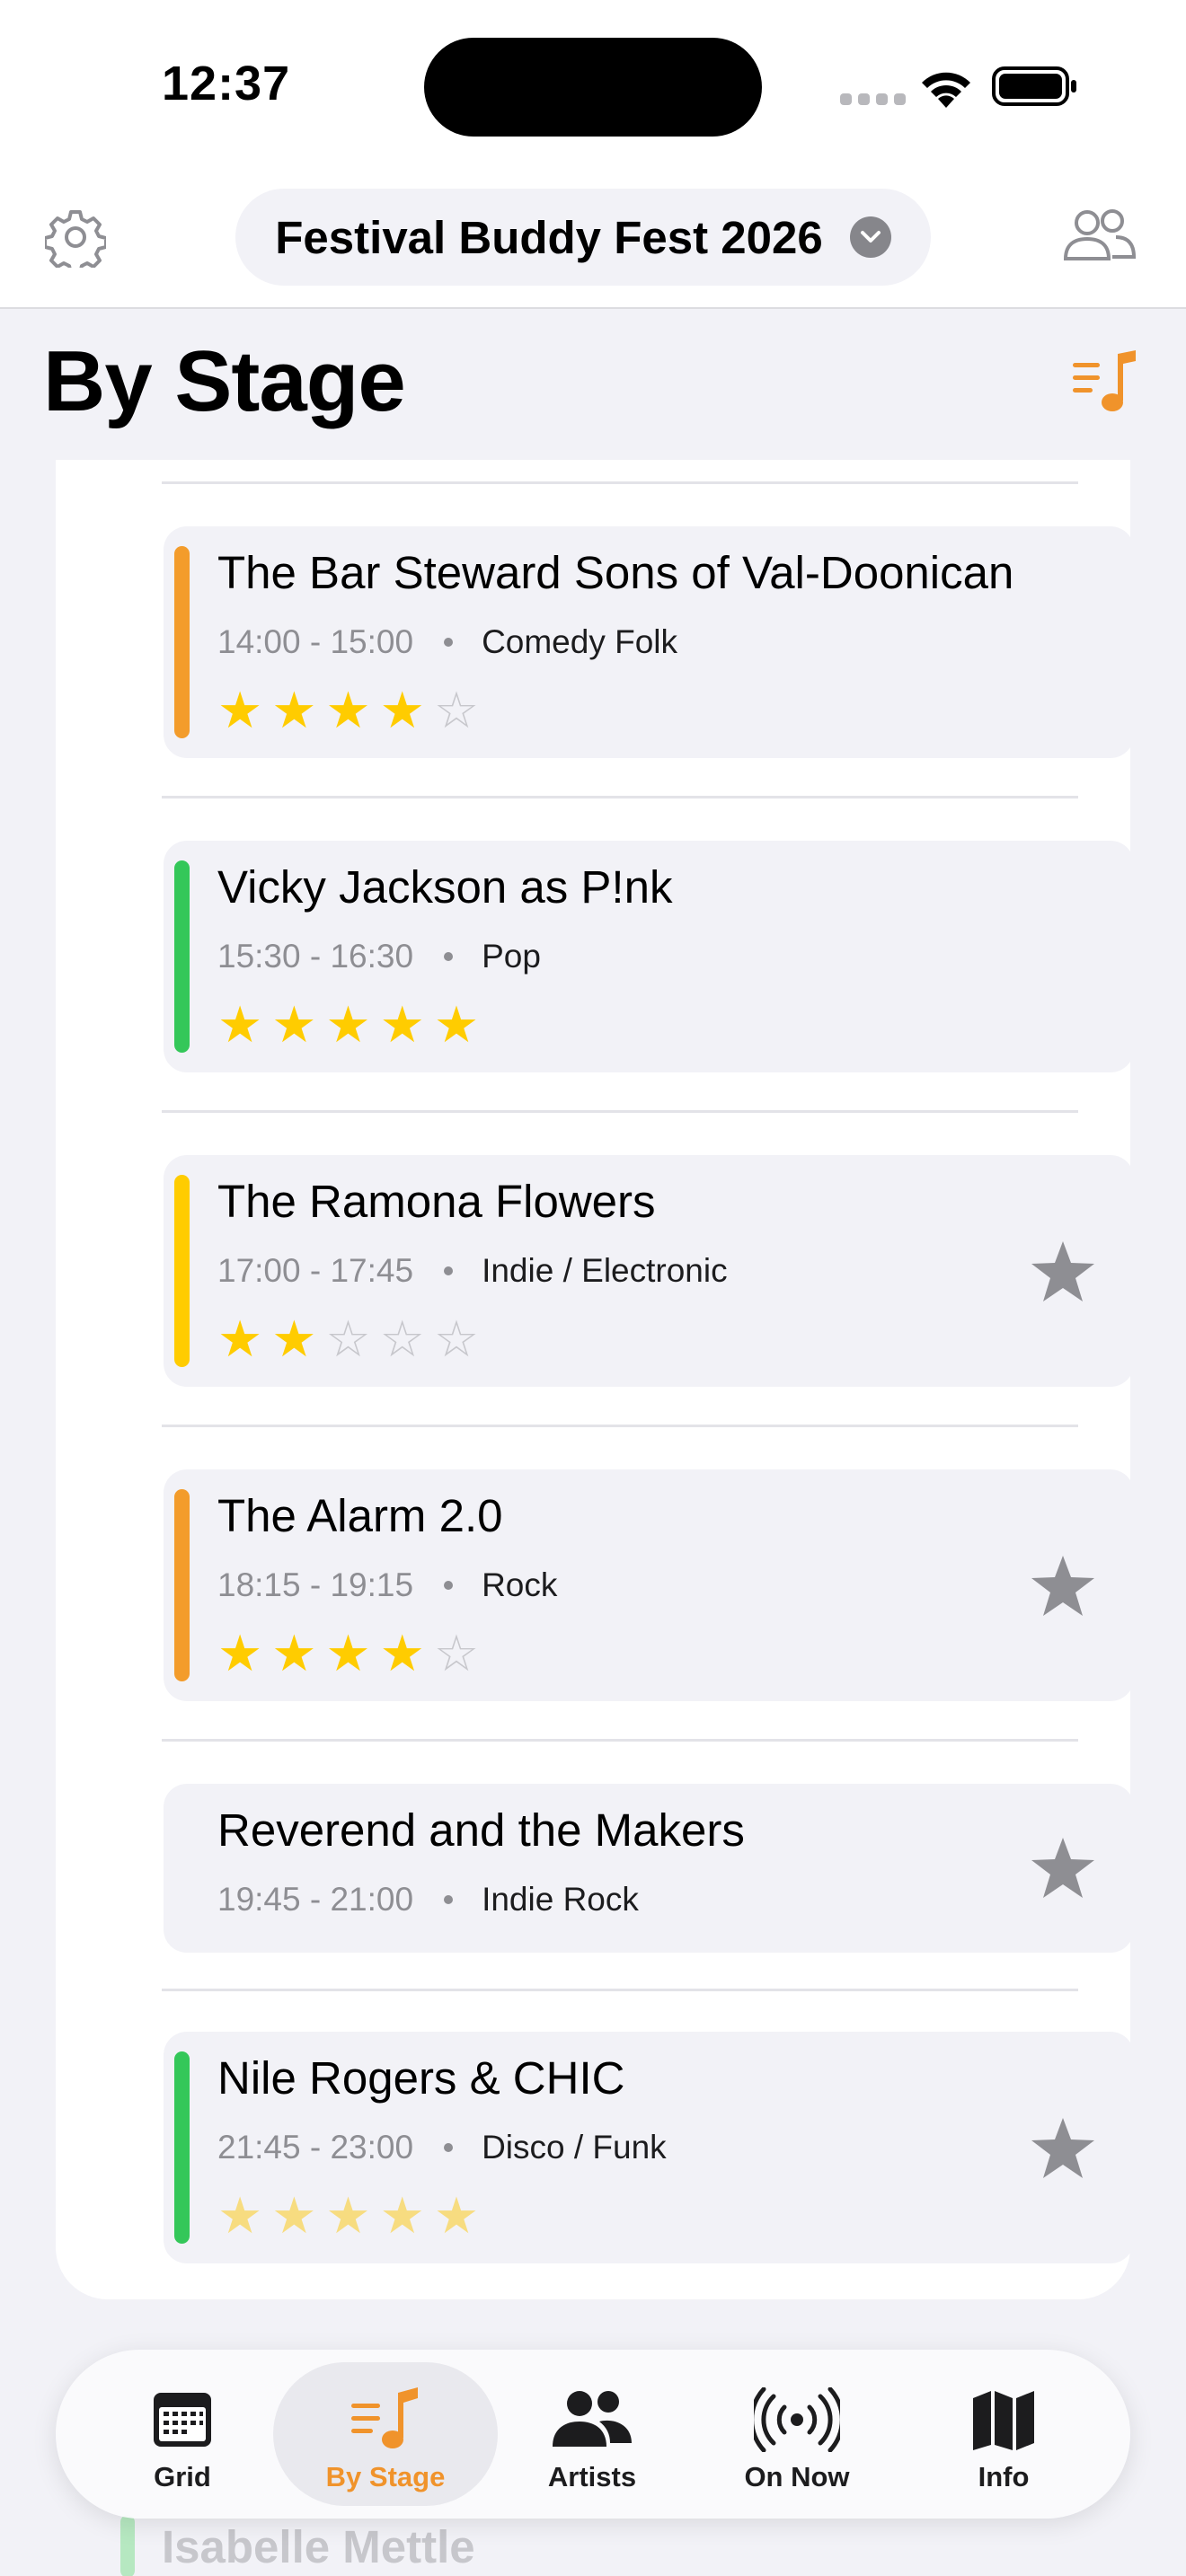 This screenshot has width=1186, height=2576. Describe the element at coordinates (315, 1899) in the screenshot. I see `event-time: 19:45 - 21:00` at that location.